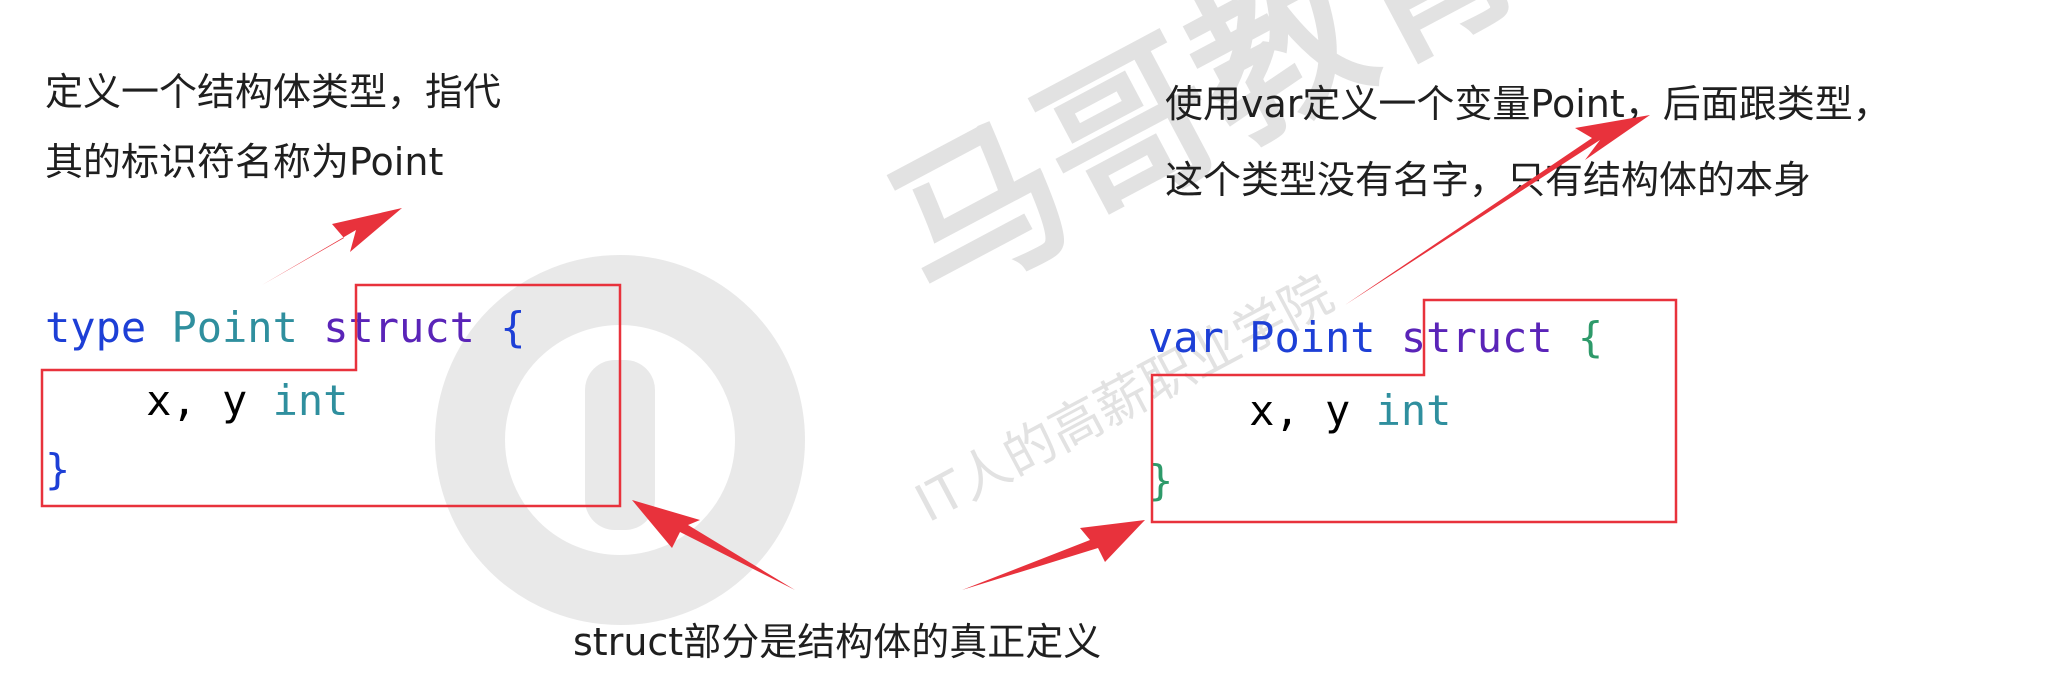  I want to click on arrow-left-up, so click(332, 246).